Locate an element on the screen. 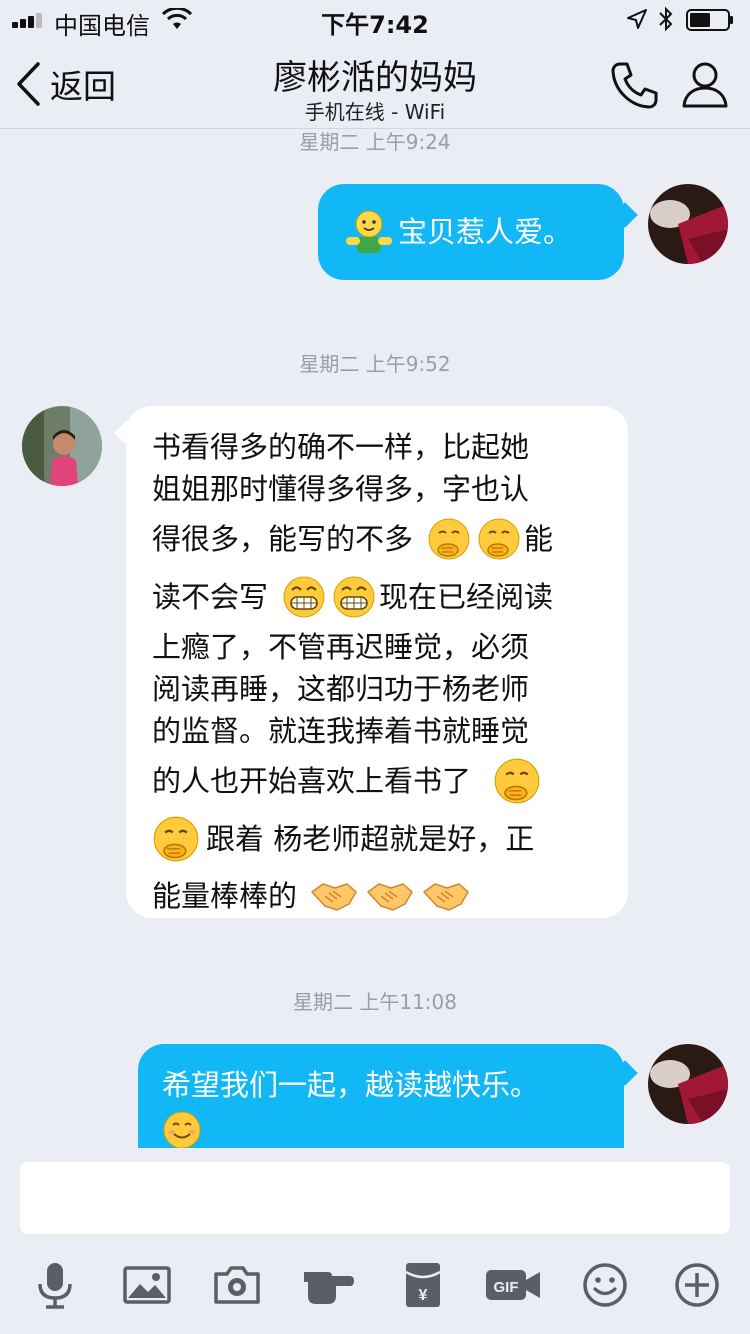 The width and height of the screenshot is (750, 1334). text-line: 书看得多的确不一样，比起她 is located at coordinates (341, 447).